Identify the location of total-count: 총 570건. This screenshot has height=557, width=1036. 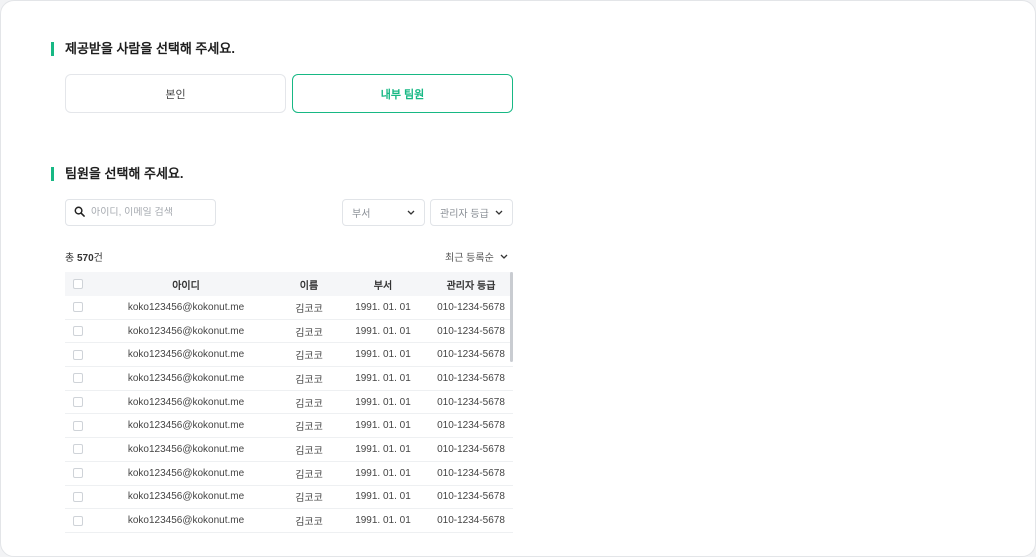
(84, 256).